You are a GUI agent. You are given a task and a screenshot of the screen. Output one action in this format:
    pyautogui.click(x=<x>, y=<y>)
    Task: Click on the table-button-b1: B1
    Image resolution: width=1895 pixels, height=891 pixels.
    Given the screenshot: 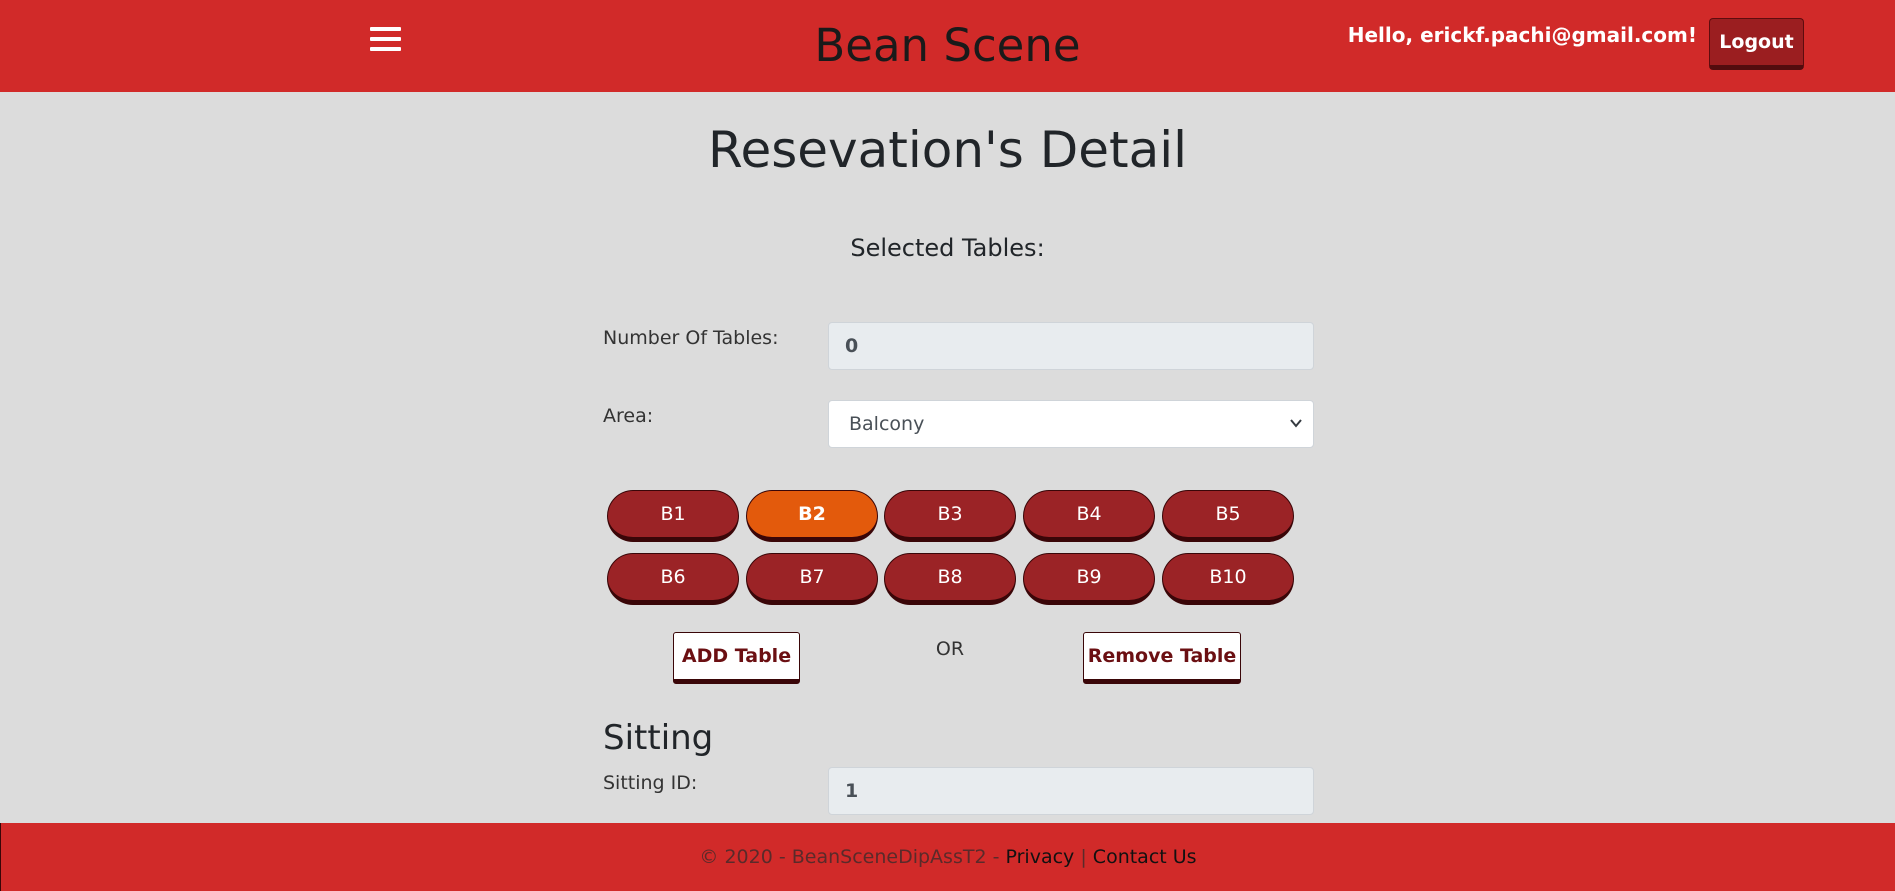 What is the action you would take?
    pyautogui.click(x=673, y=516)
    